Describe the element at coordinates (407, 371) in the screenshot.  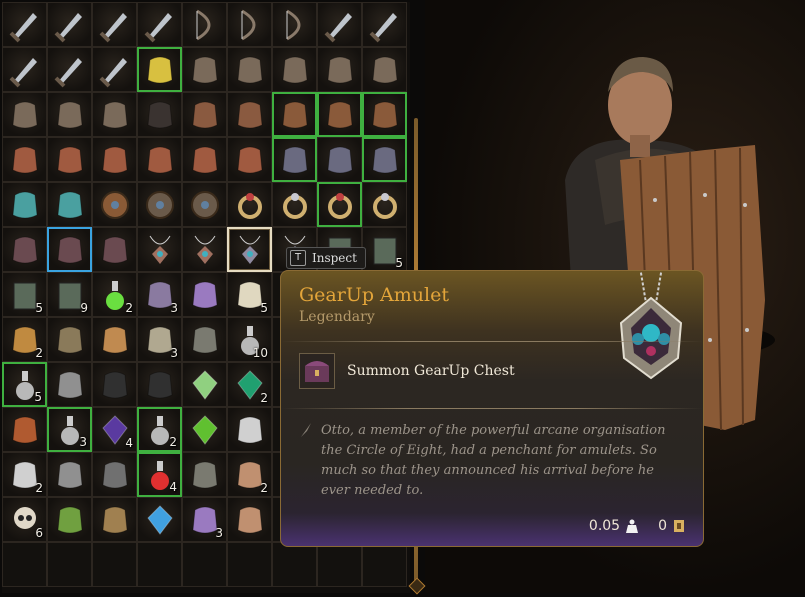
I see `item-action: Summon GearUp Chest` at that location.